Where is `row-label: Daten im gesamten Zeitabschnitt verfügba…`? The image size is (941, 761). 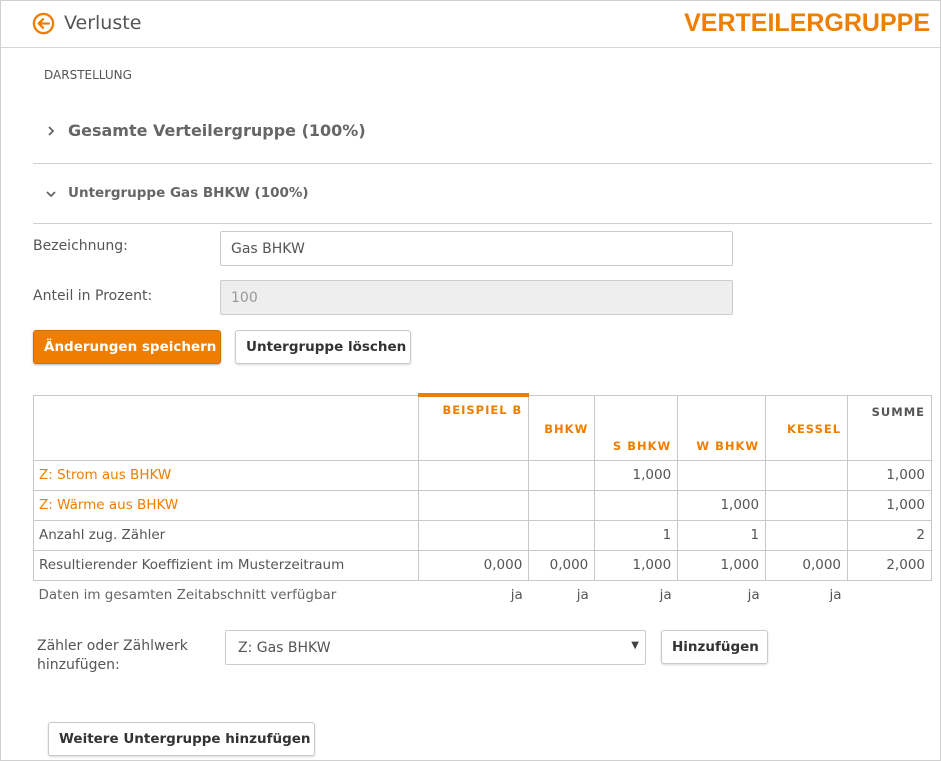 row-label: Daten im gesamten Zeitabschnitt verfügba… is located at coordinates (187, 595).